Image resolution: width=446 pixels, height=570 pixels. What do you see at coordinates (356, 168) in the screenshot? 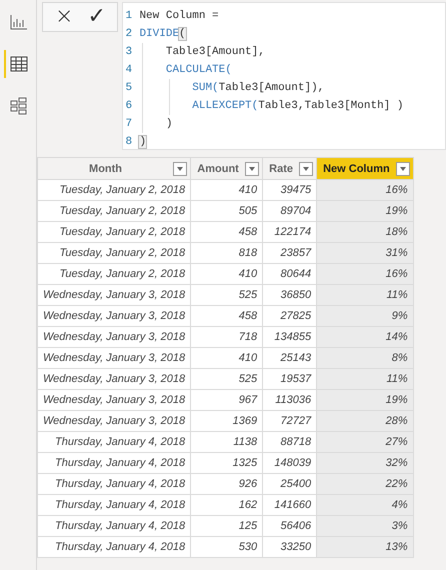
I see `column-label: New Column` at bounding box center [356, 168].